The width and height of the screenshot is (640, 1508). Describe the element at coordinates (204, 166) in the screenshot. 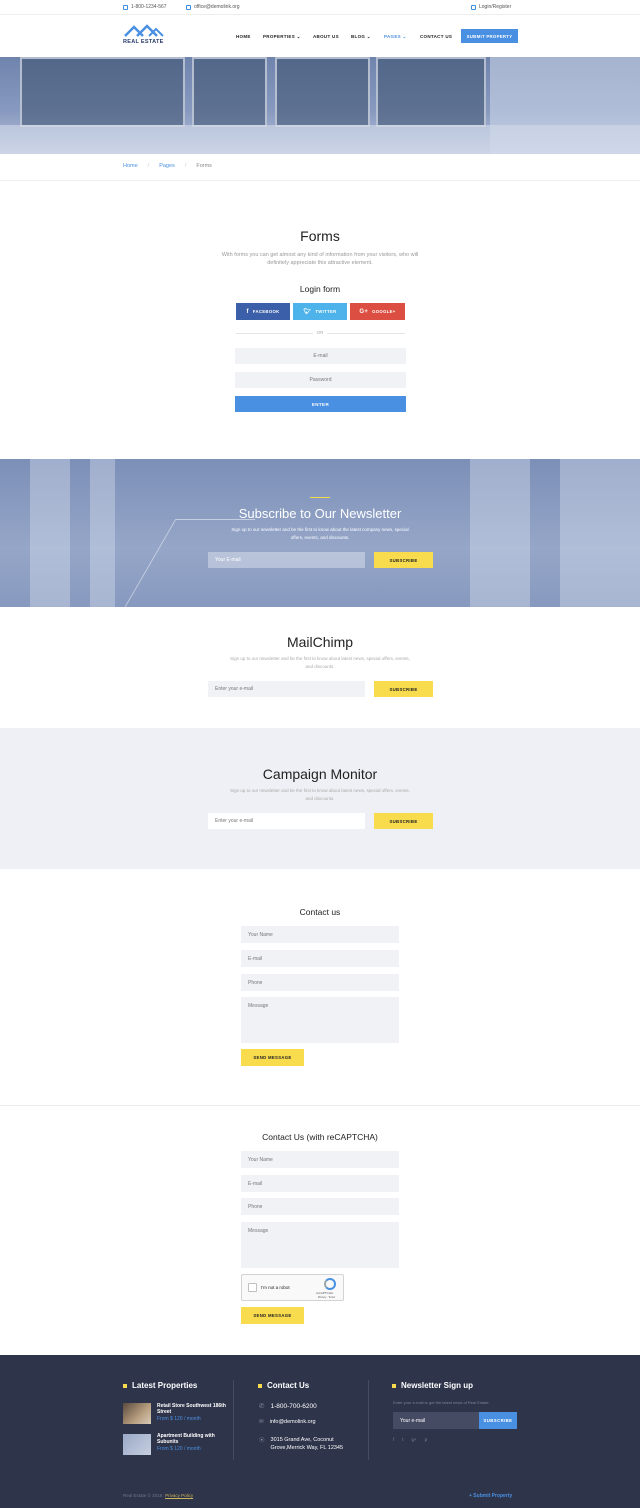

I see `breadcrumb-current: Forms` at that location.